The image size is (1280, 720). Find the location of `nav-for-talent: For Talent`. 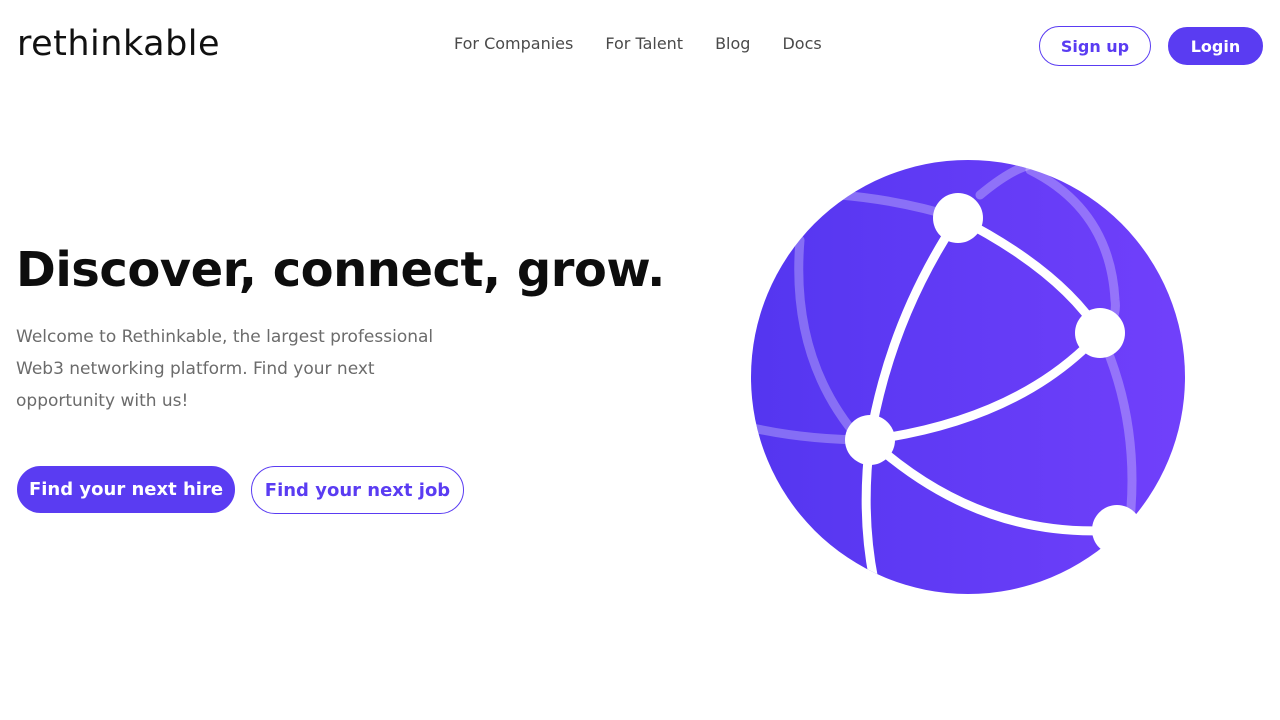

nav-for-talent: For Talent is located at coordinates (644, 44).